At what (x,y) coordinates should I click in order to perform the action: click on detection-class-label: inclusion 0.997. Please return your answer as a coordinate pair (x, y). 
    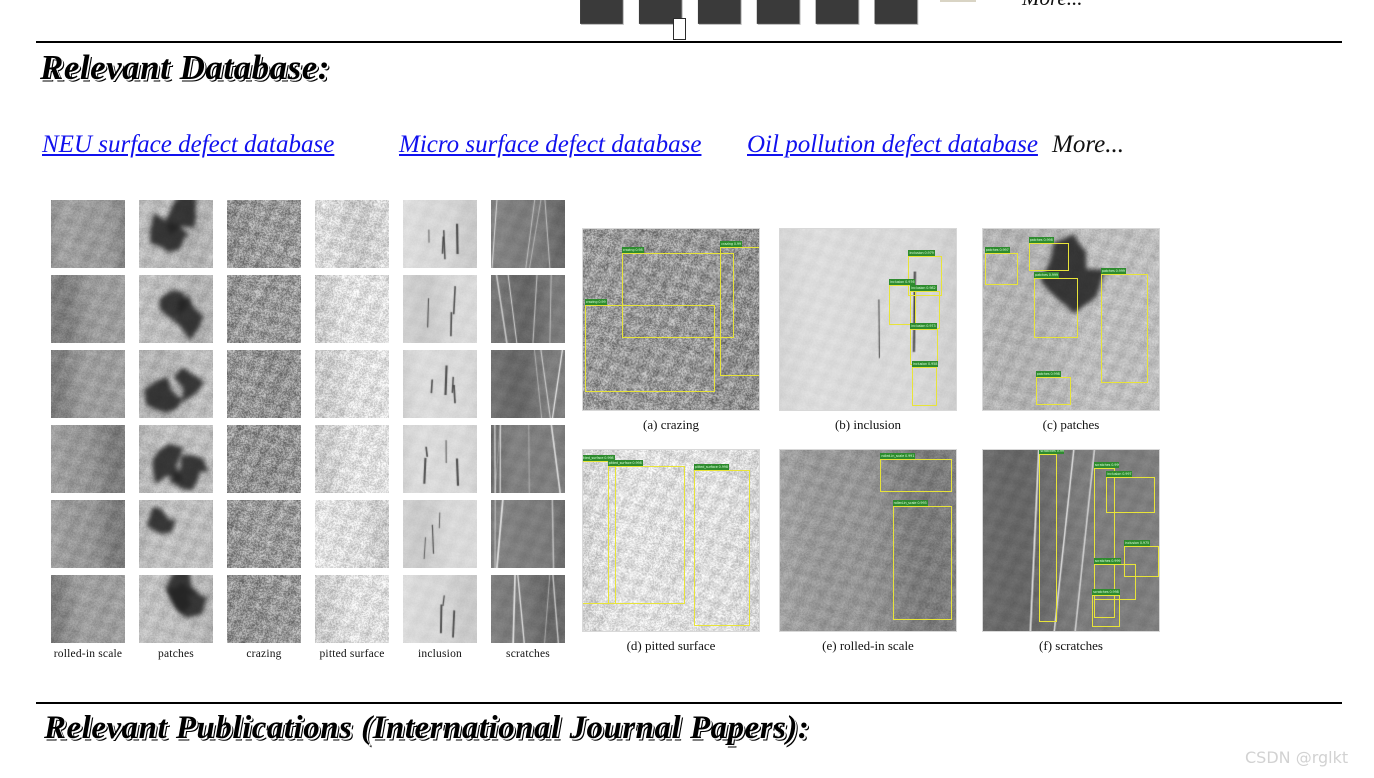
    Looking at the image, I should click on (1119, 474).